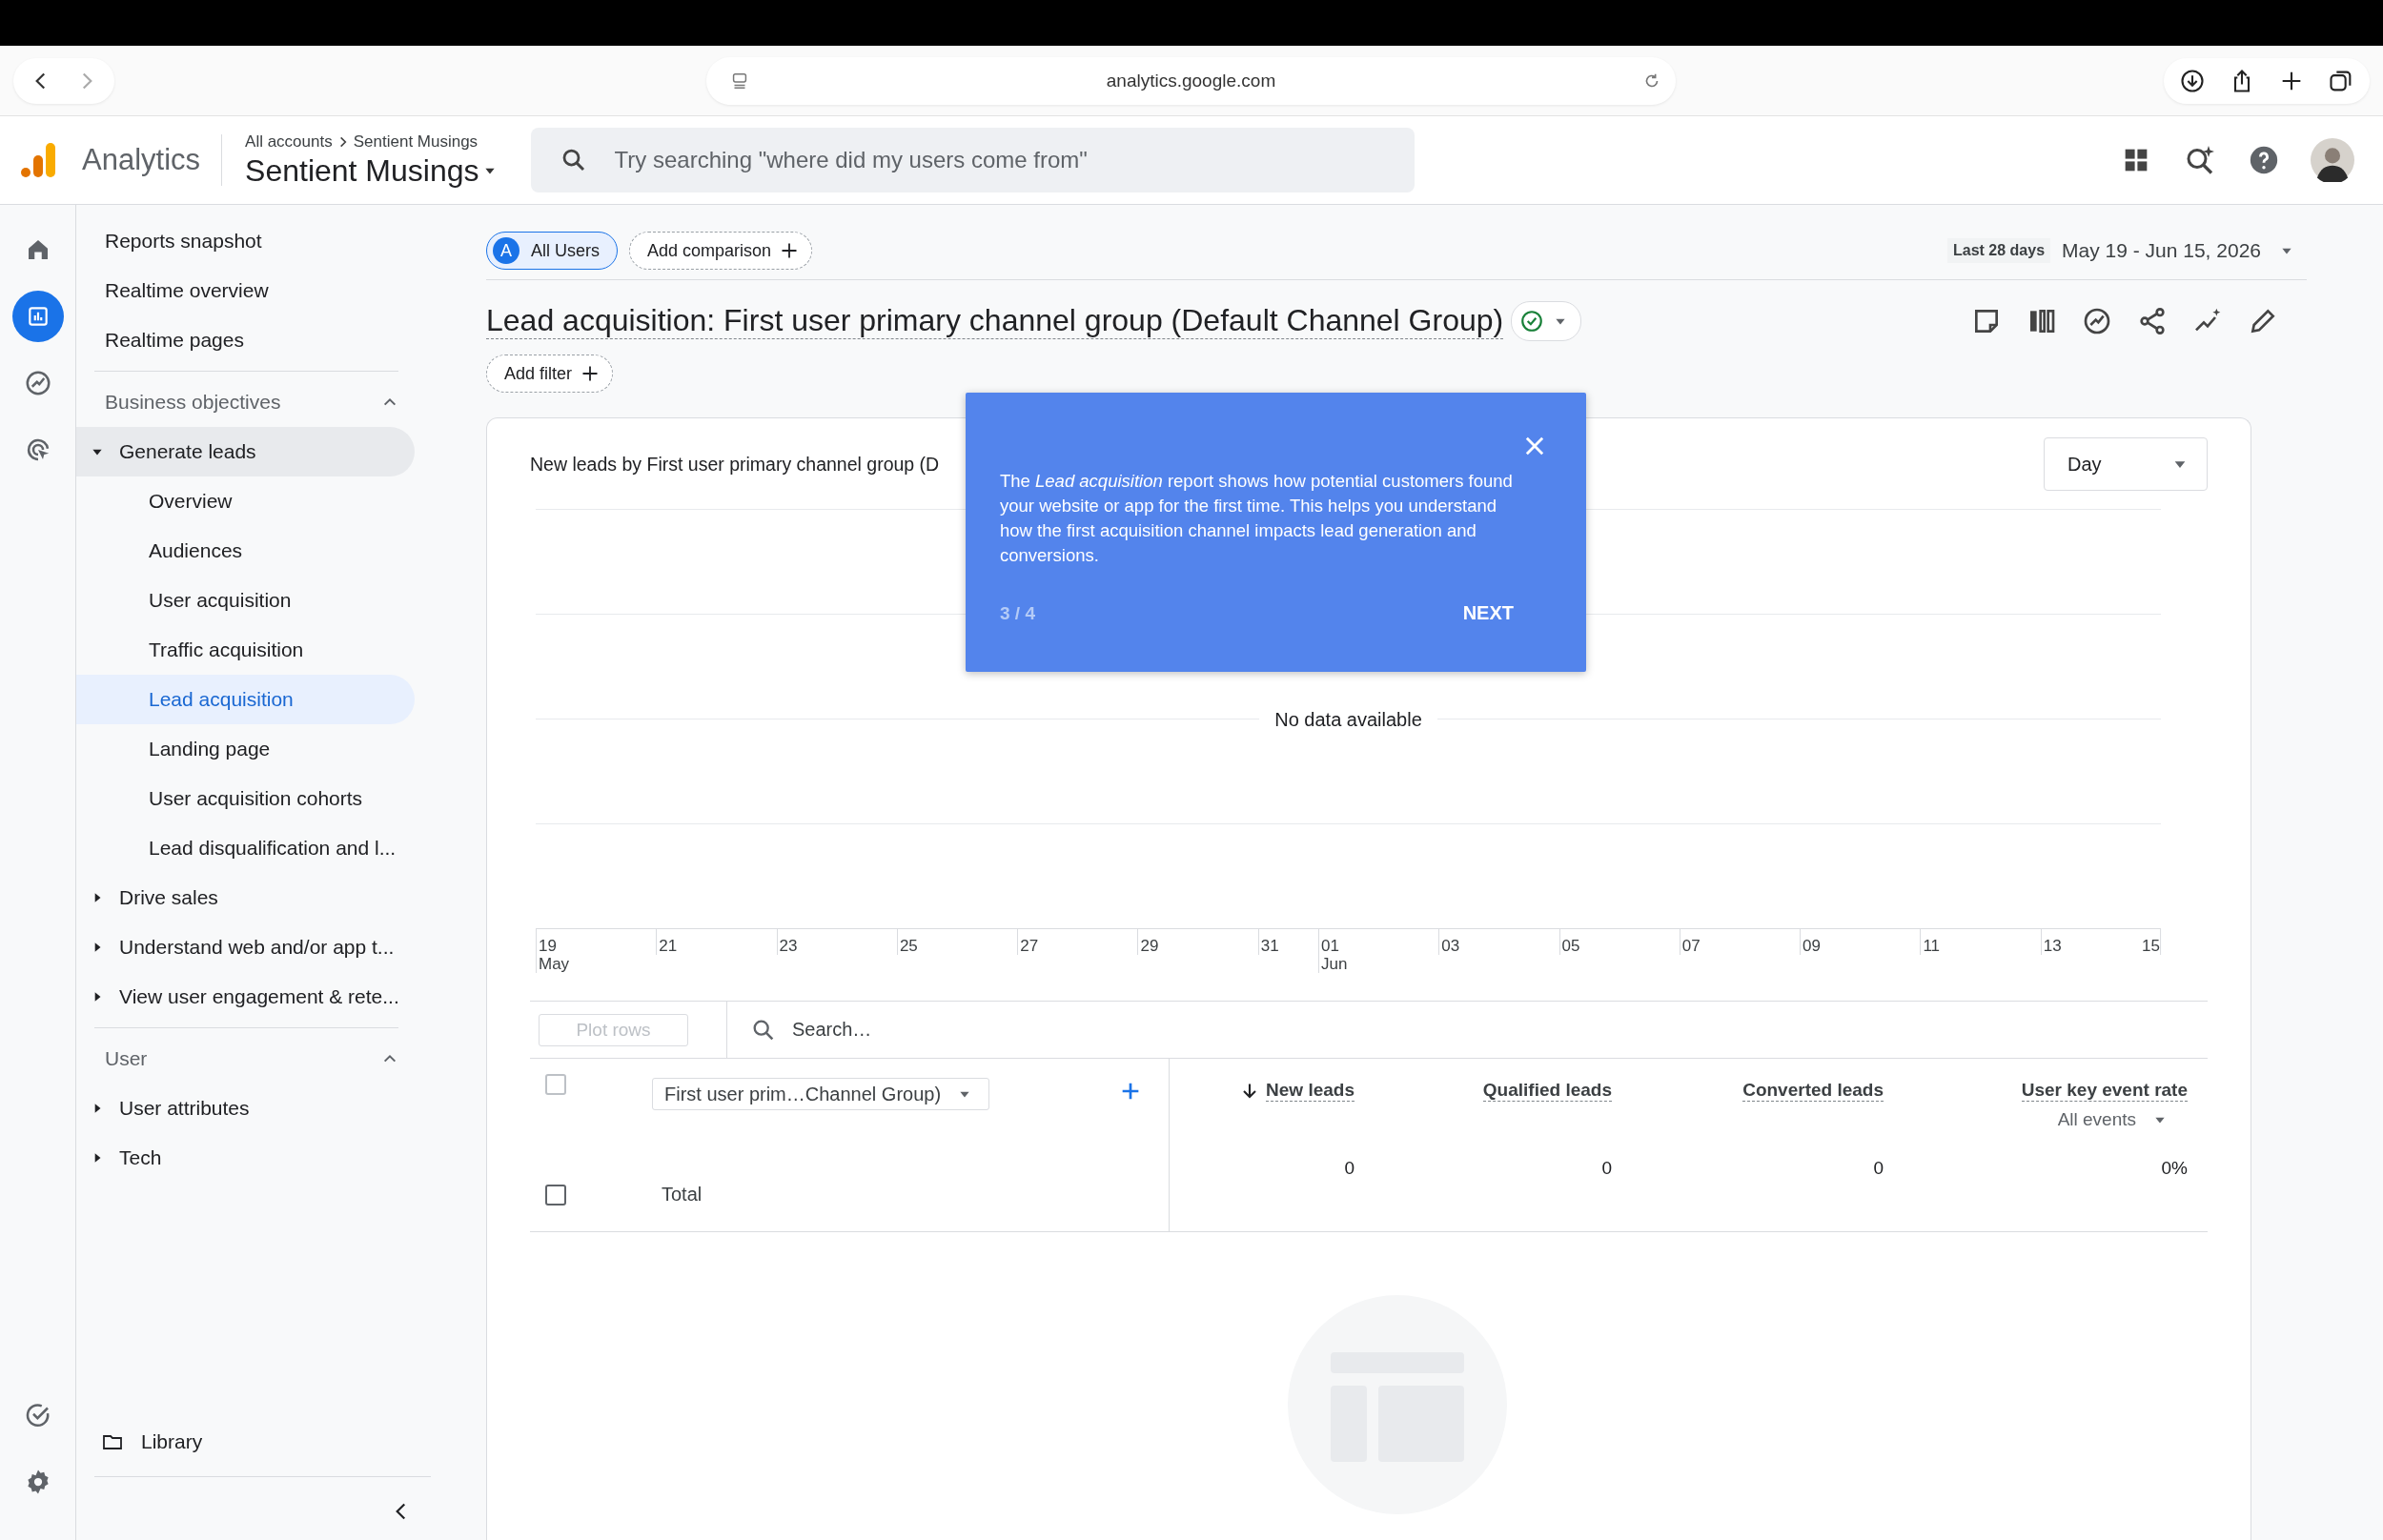 This screenshot has height=1540, width=2383. I want to click on column-header: User key event rate, so click(2105, 1091).